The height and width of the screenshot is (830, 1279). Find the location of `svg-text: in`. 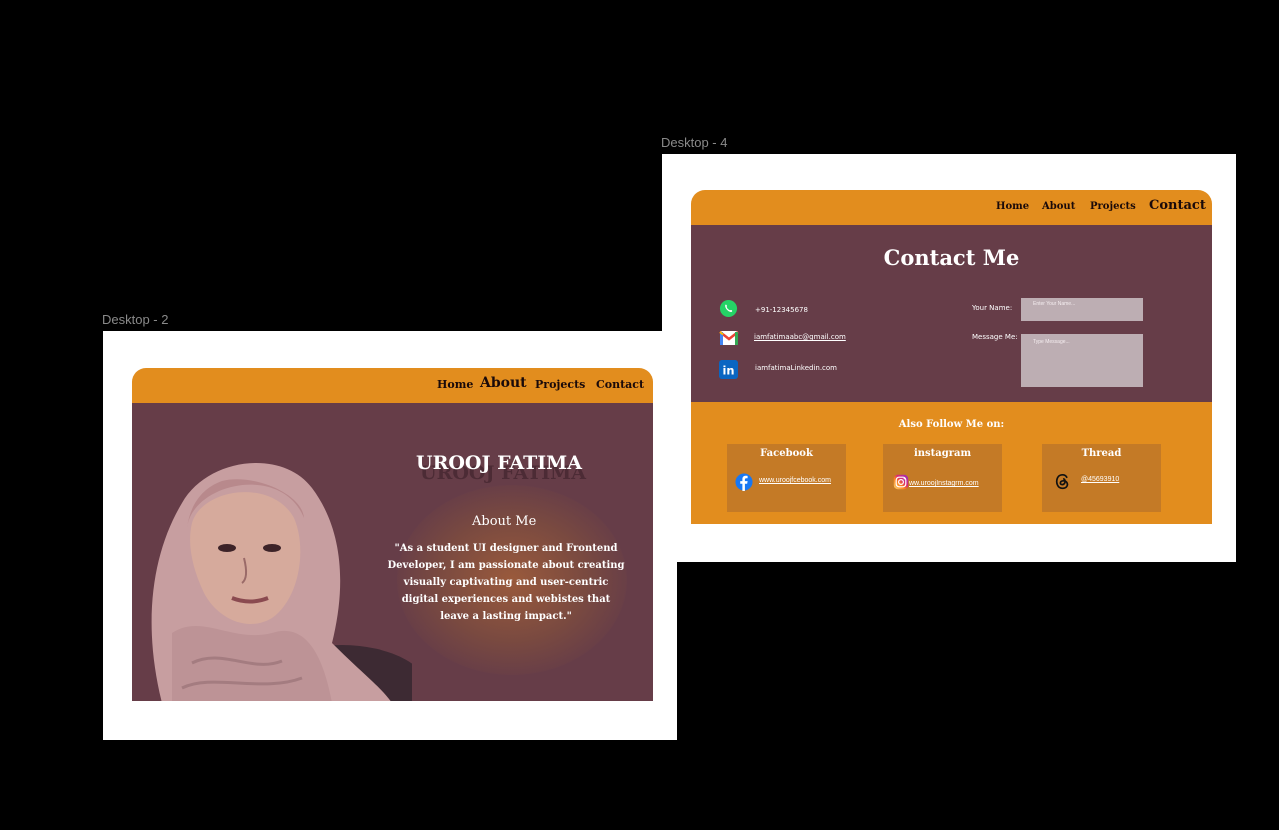

svg-text: in is located at coordinates (728, 370).